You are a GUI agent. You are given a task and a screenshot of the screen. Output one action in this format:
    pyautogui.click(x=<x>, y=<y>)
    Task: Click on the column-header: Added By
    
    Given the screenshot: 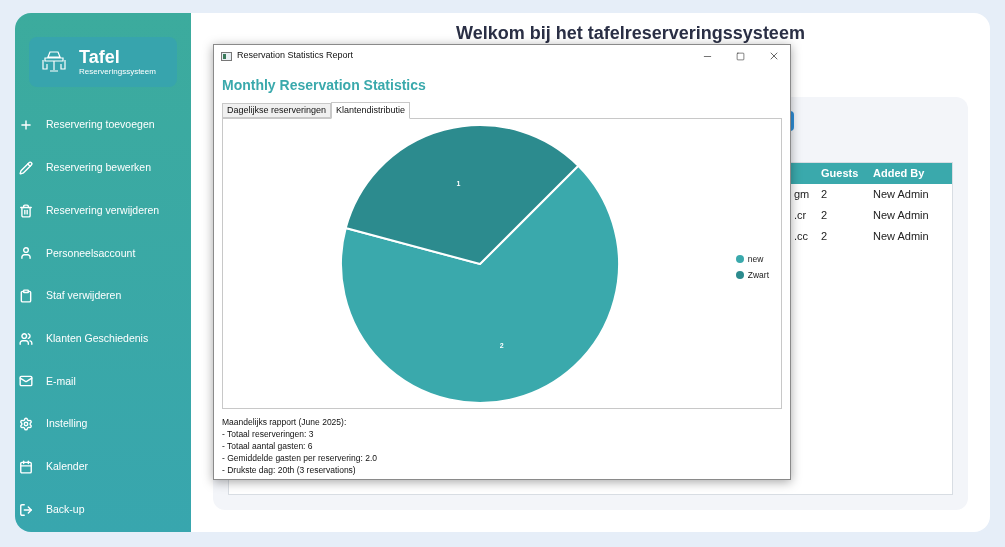 What is the action you would take?
    pyautogui.click(x=899, y=174)
    